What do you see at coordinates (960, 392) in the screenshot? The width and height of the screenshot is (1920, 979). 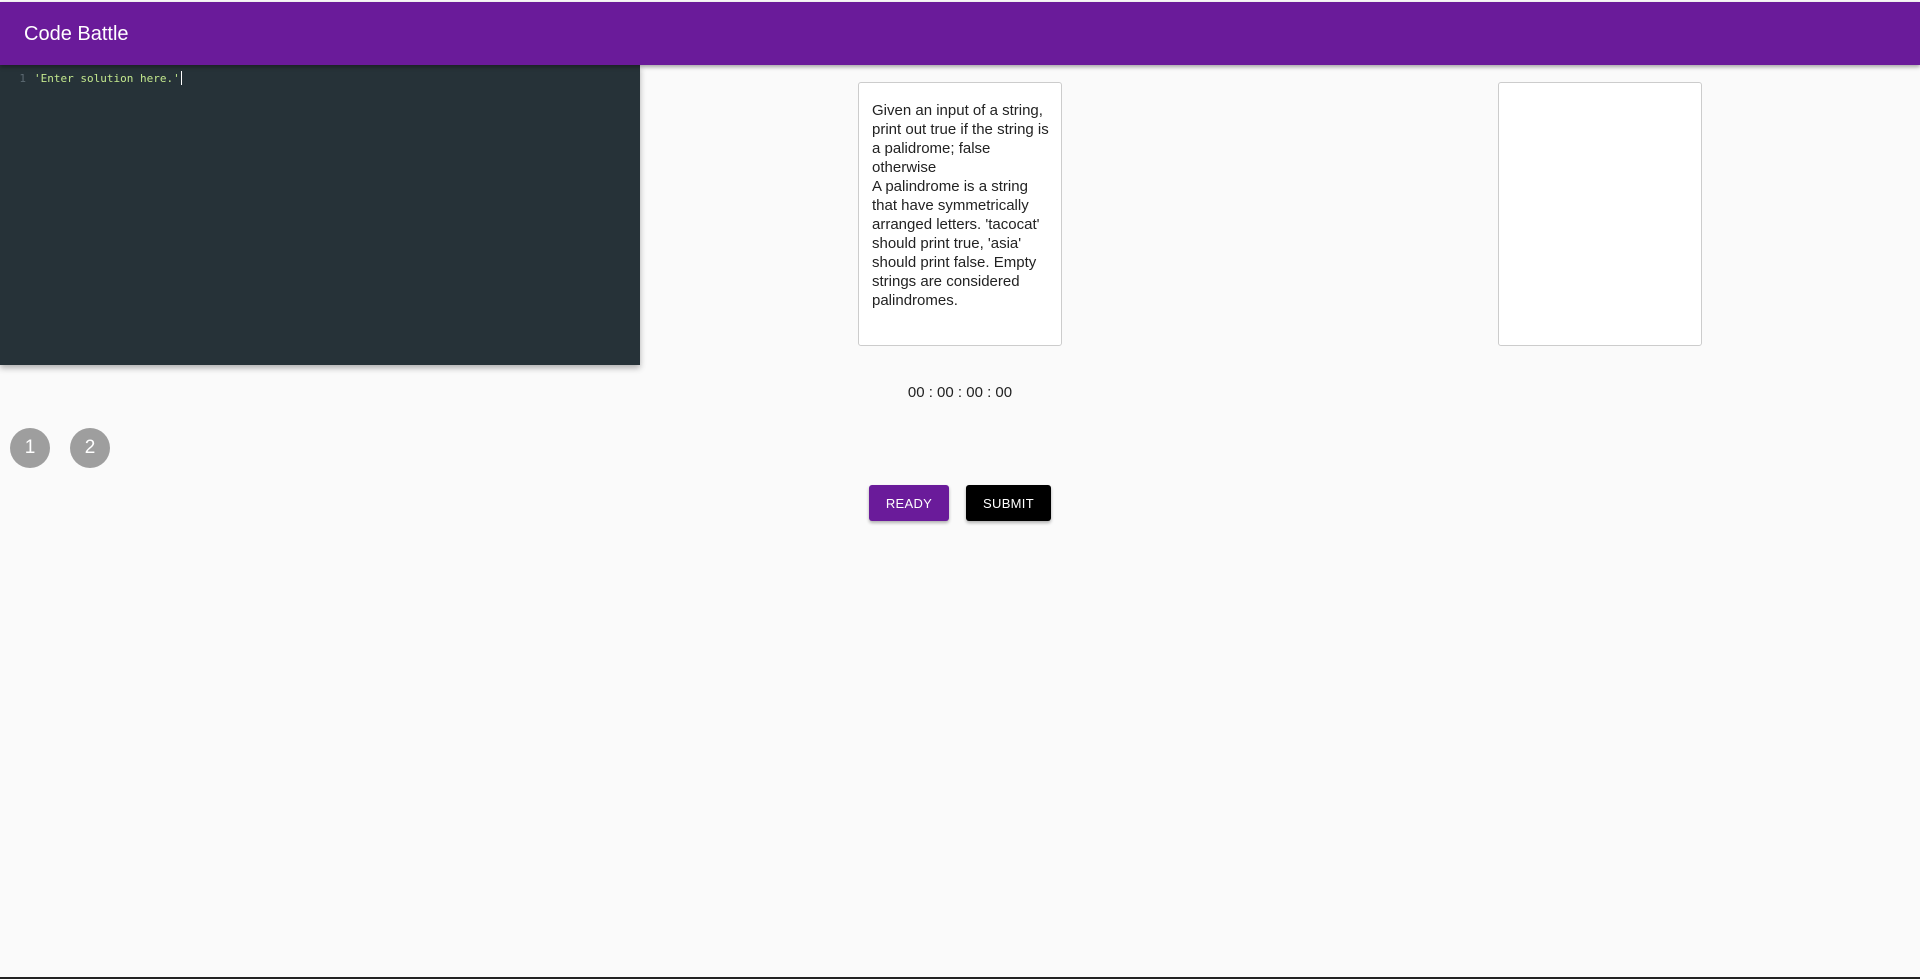 I see `battle-timer: 00 : 00` at bounding box center [960, 392].